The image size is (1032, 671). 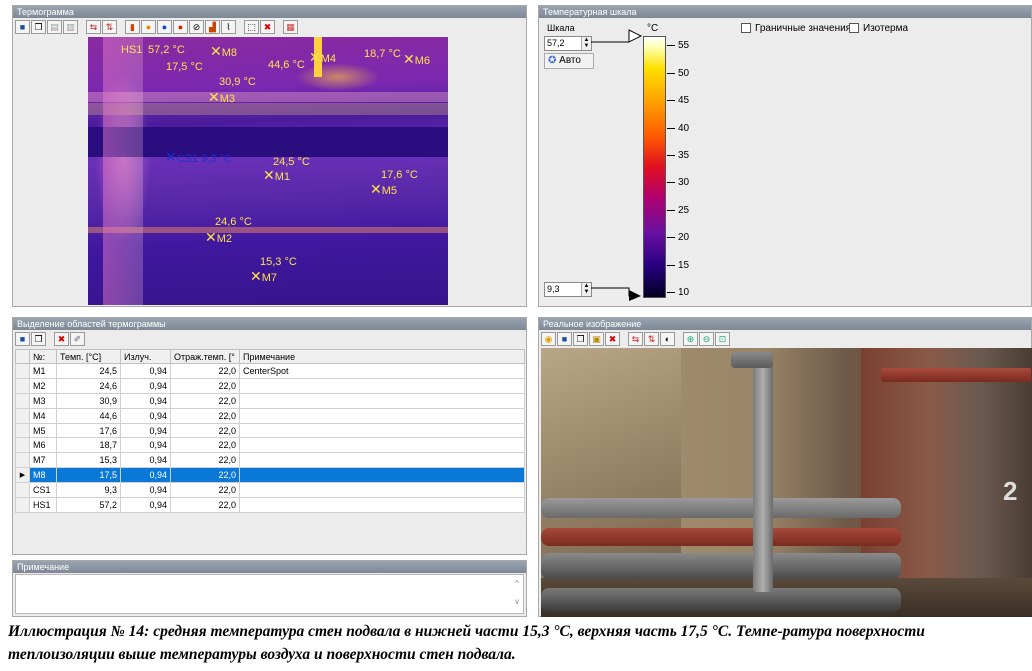 I want to click on table-cell-temp: 15,3, so click(x=88, y=460).